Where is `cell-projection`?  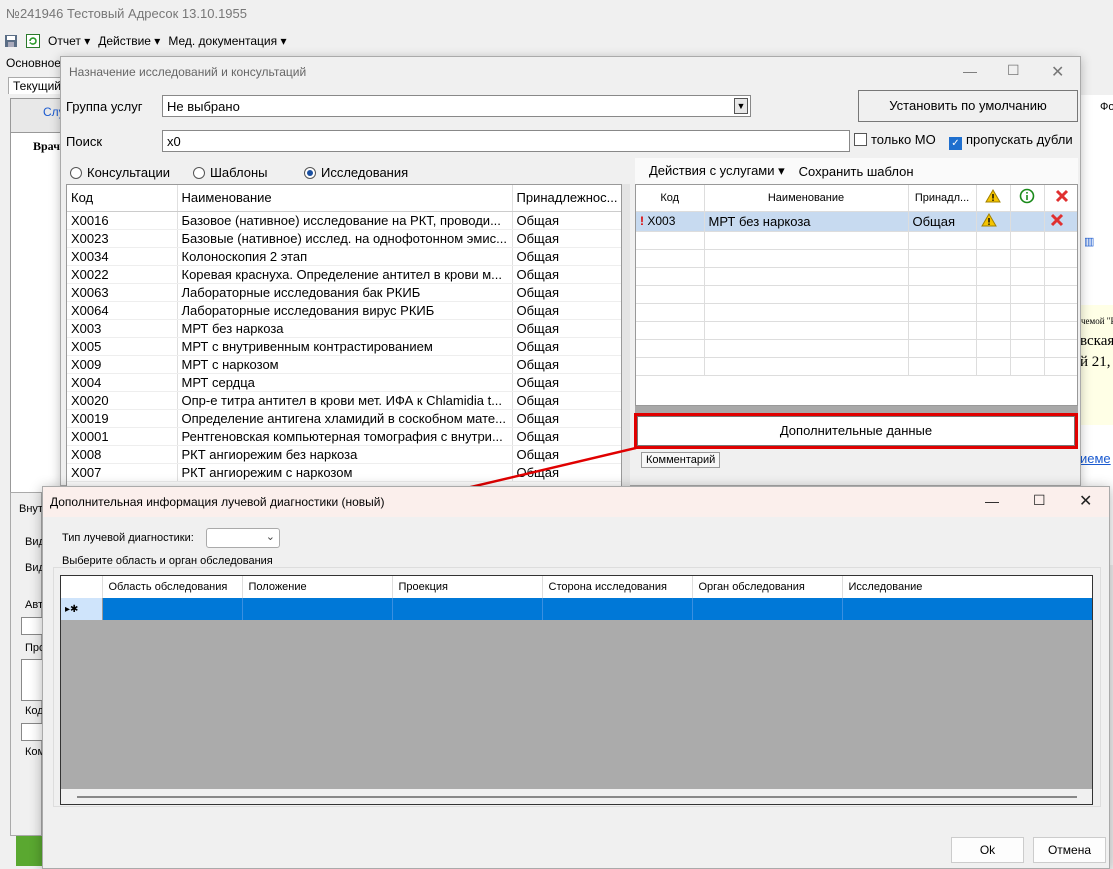
cell-projection is located at coordinates (466, 609).